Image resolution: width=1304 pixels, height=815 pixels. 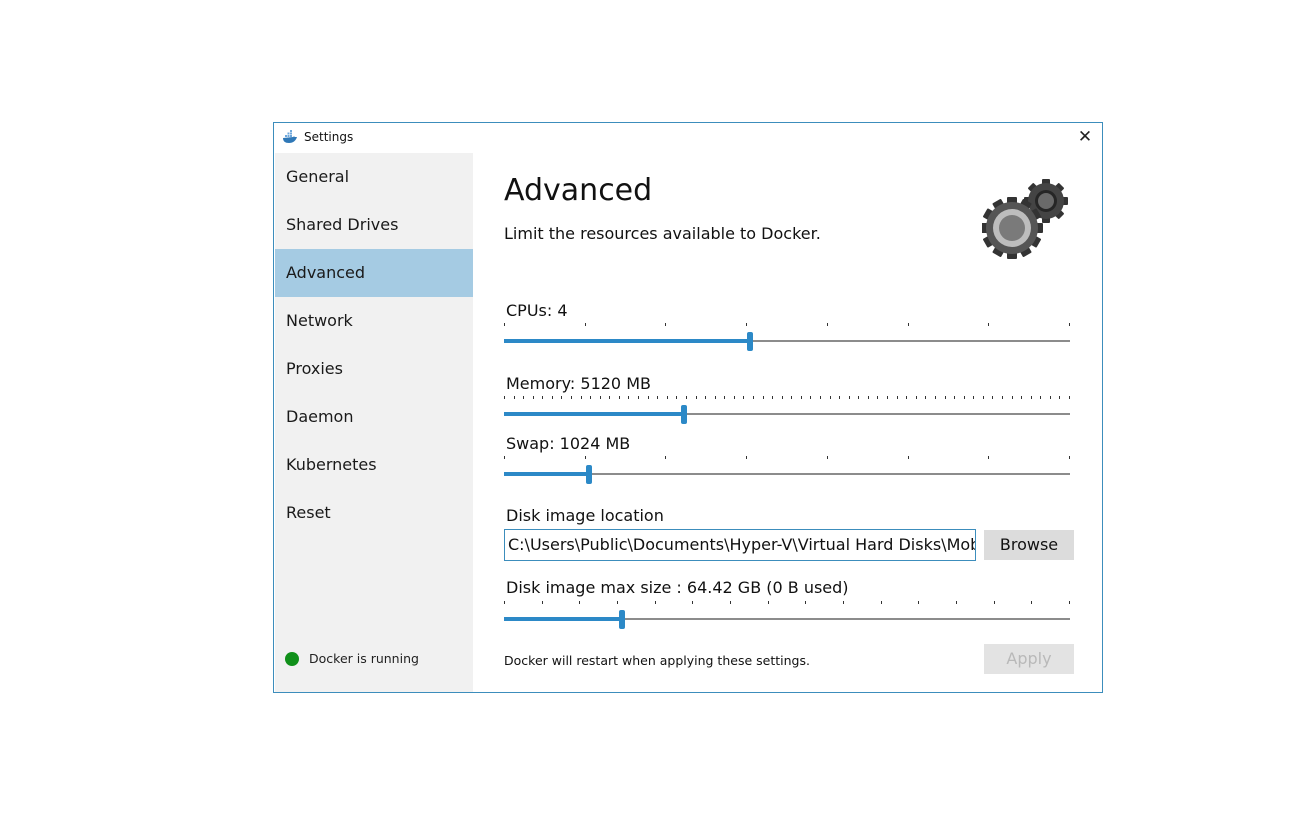 What do you see at coordinates (578, 190) in the screenshot?
I see `page-title: Advanced` at bounding box center [578, 190].